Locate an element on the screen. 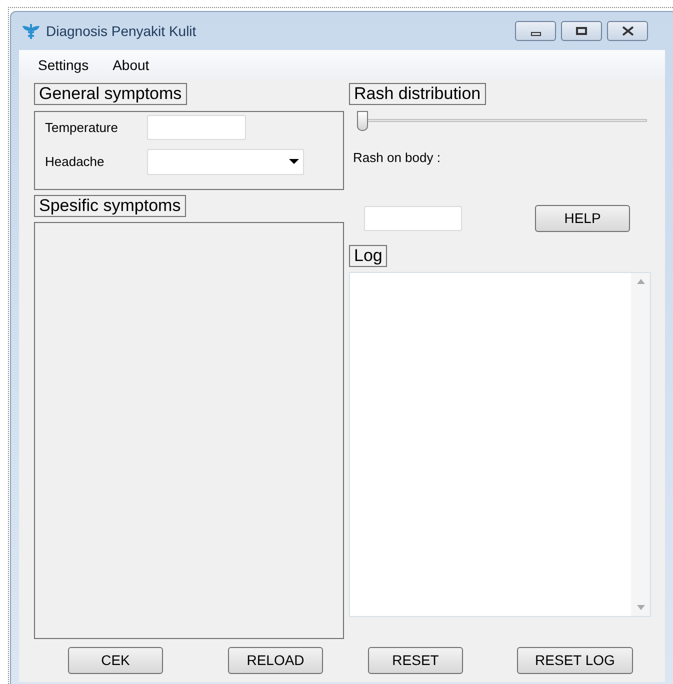  window-title: Diagnosis Penyakit Kulit is located at coordinates (121, 31).